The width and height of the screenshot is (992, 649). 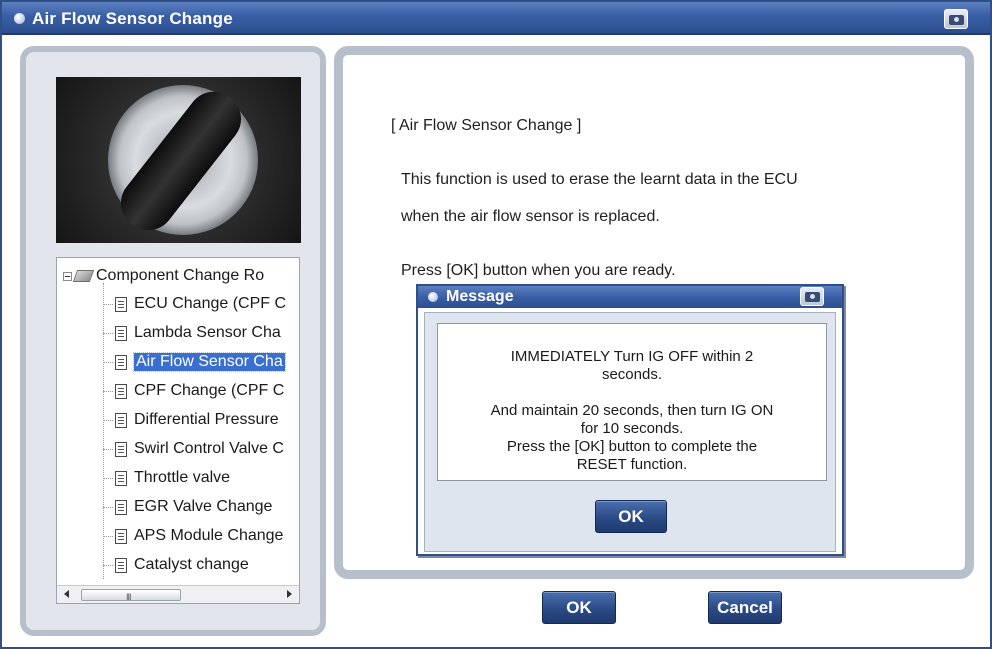 What do you see at coordinates (632, 356) in the screenshot?
I see `message-line: IMMEDIATELY Turn IG OFF within 2` at bounding box center [632, 356].